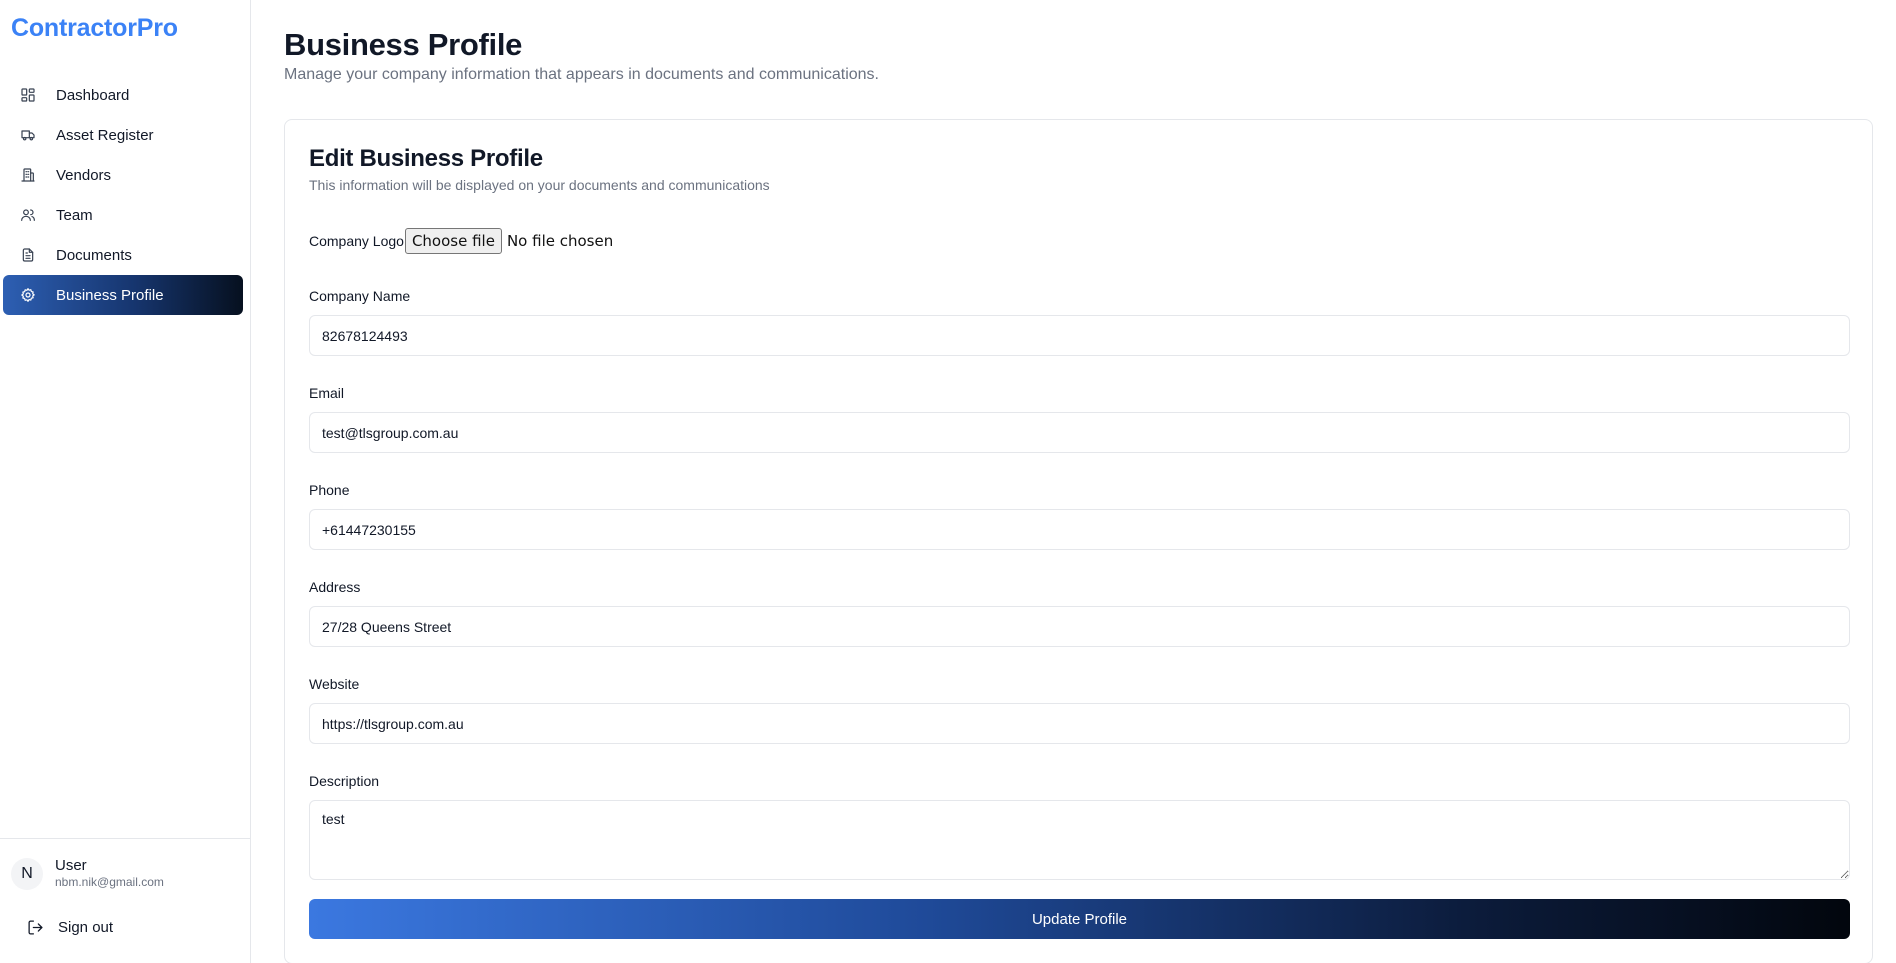 The image size is (1896, 963). What do you see at coordinates (356, 241) in the screenshot?
I see `company-logo-label: Company Logo` at bounding box center [356, 241].